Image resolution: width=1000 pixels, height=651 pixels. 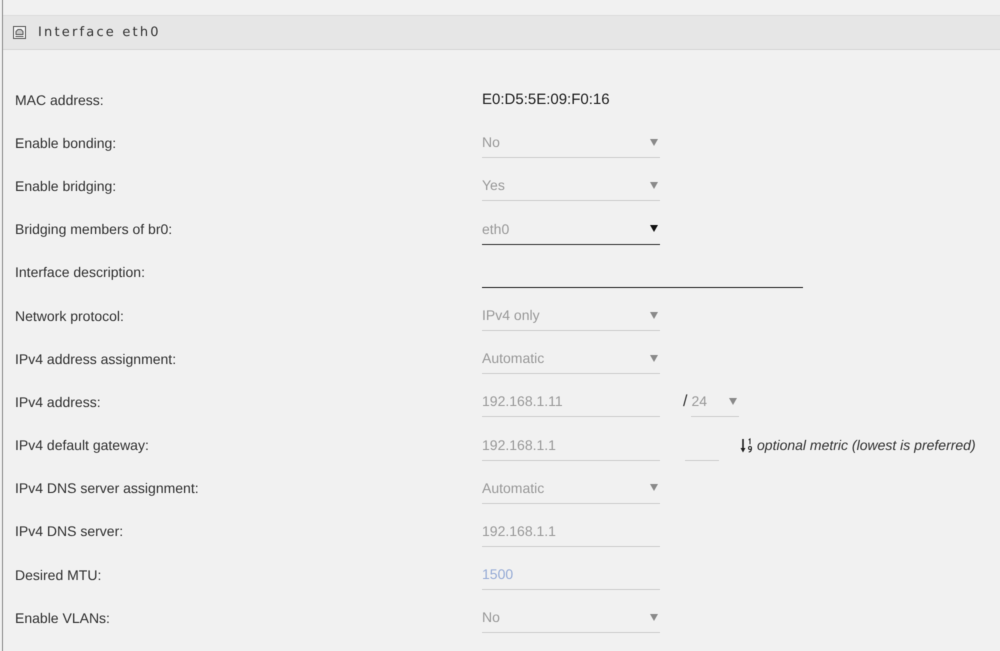 What do you see at coordinates (546, 99) in the screenshot?
I see `mac-address-value: E0:D5:5E:09:F0:16` at bounding box center [546, 99].